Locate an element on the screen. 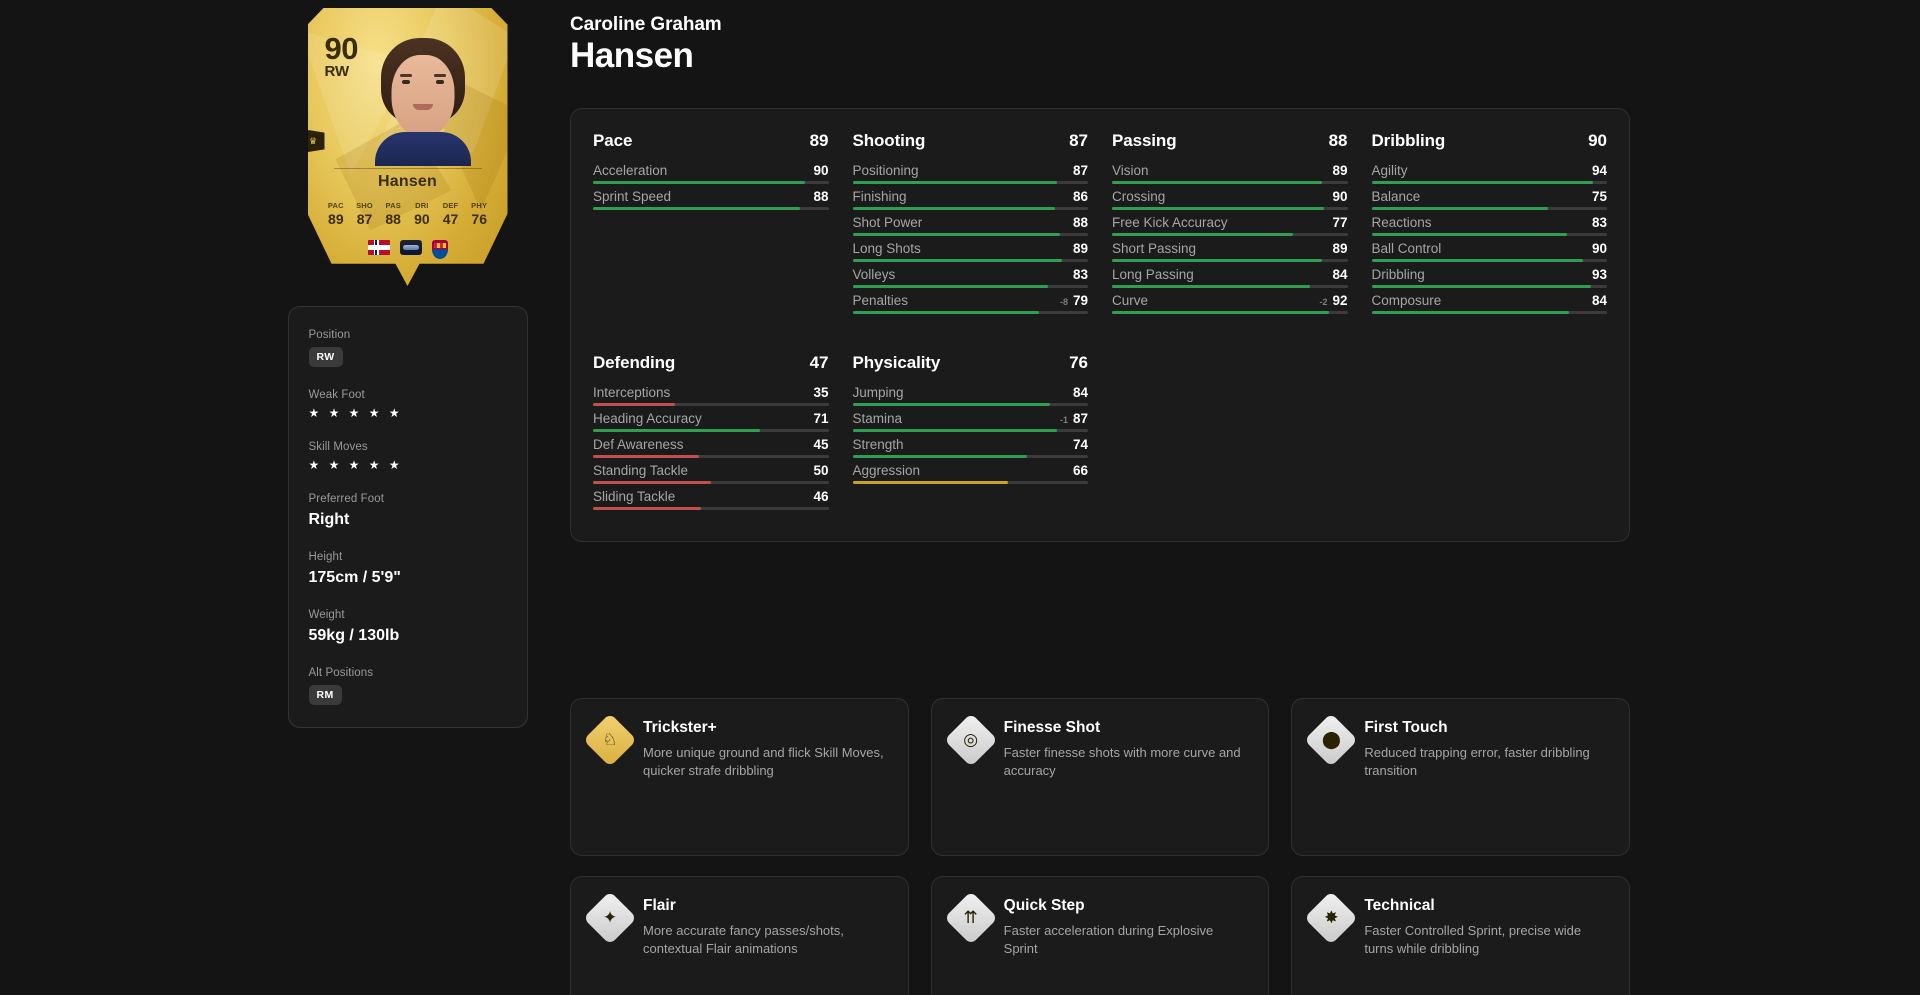 The image size is (1920, 995). attribute-value: 90 is located at coordinates (1599, 248).